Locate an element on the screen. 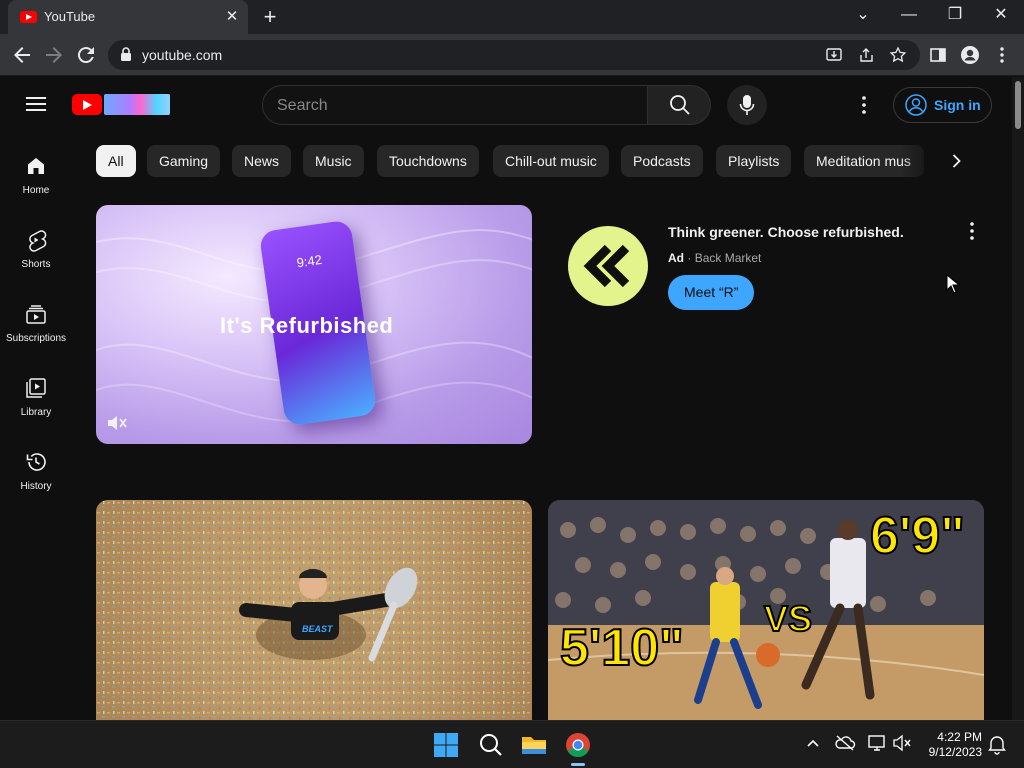  new-tab-button: + is located at coordinates (270, 17).